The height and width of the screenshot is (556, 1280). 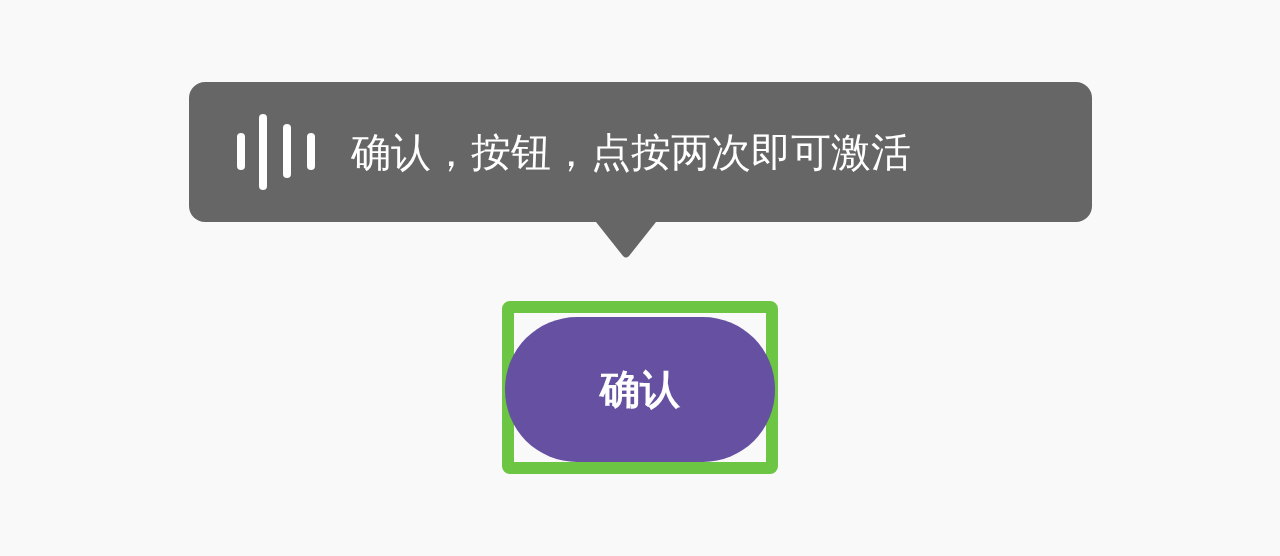 I want to click on audio-wave-icon, so click(x=275, y=152).